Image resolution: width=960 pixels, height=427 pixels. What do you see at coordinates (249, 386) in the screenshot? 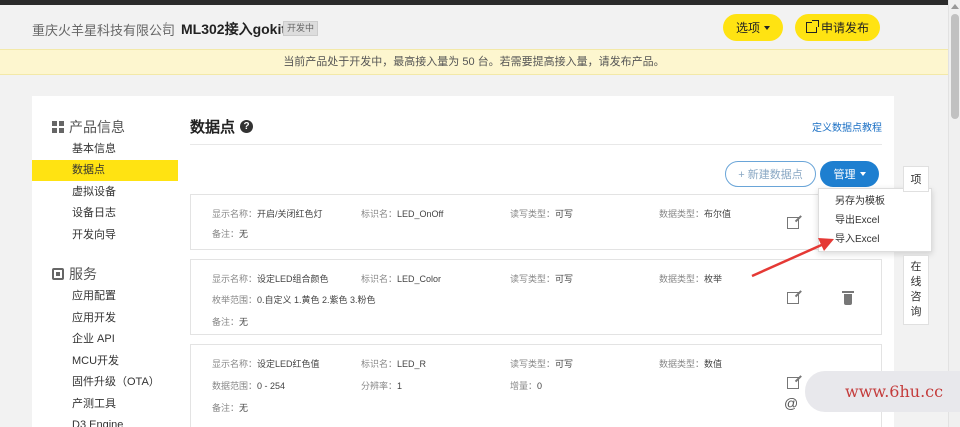
I see `data-range-field: 数据范围：0 - 254` at bounding box center [249, 386].